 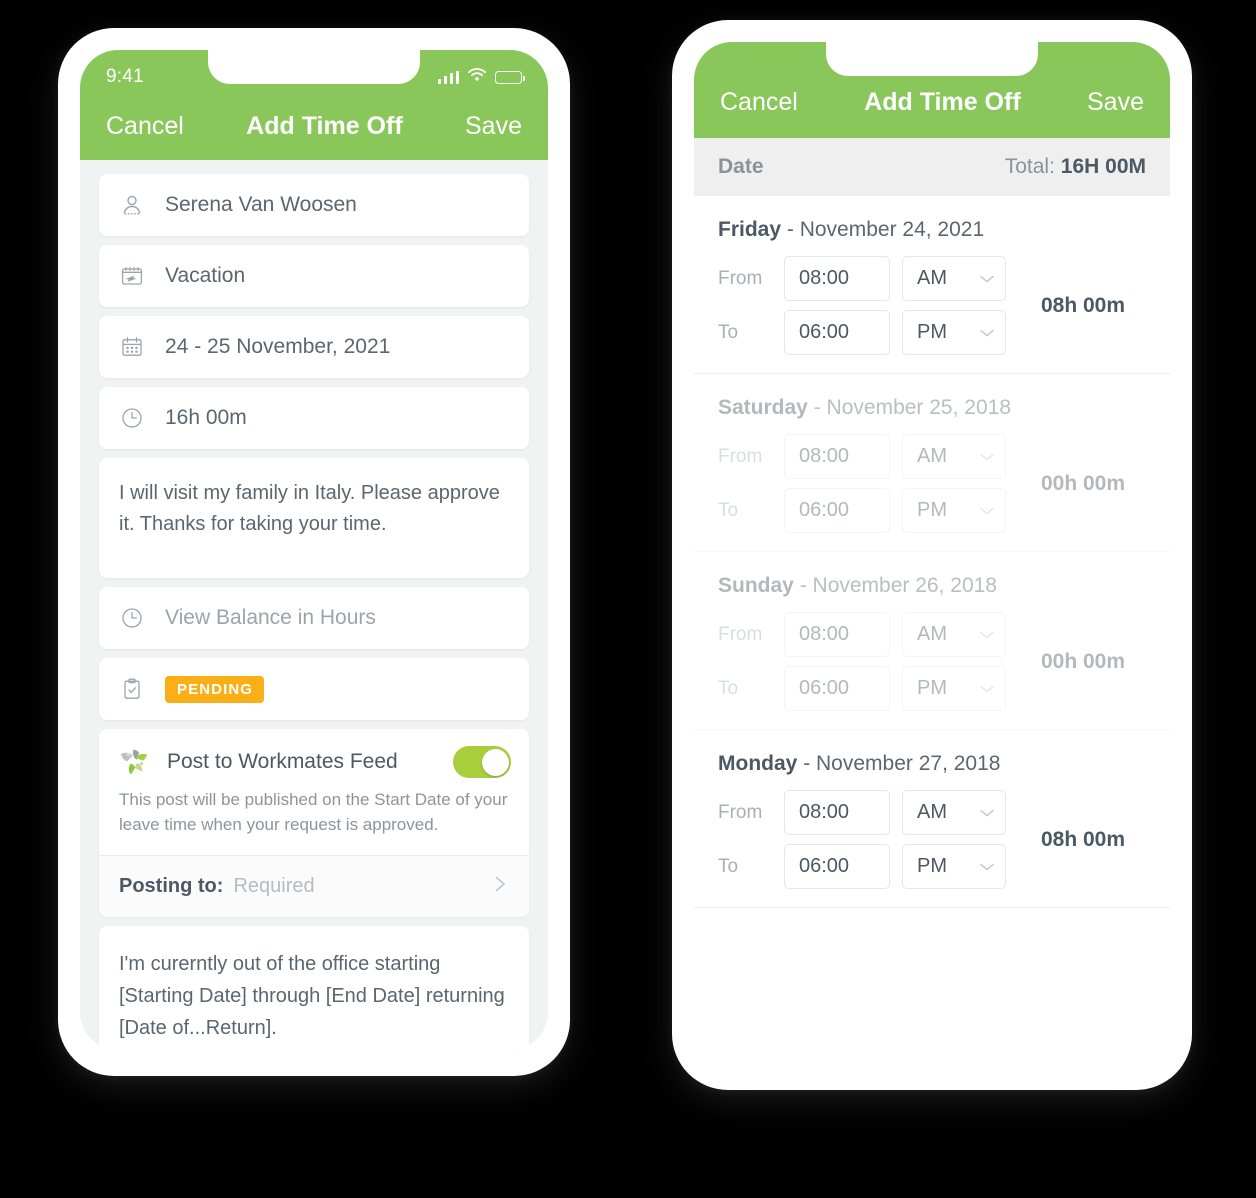 I want to click on person-icon, so click(x=132, y=205).